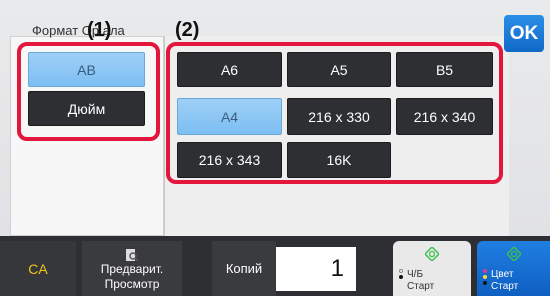 Image resolution: width=550 pixels, height=296 pixels. What do you see at coordinates (132, 255) in the screenshot?
I see `preview-icon` at bounding box center [132, 255].